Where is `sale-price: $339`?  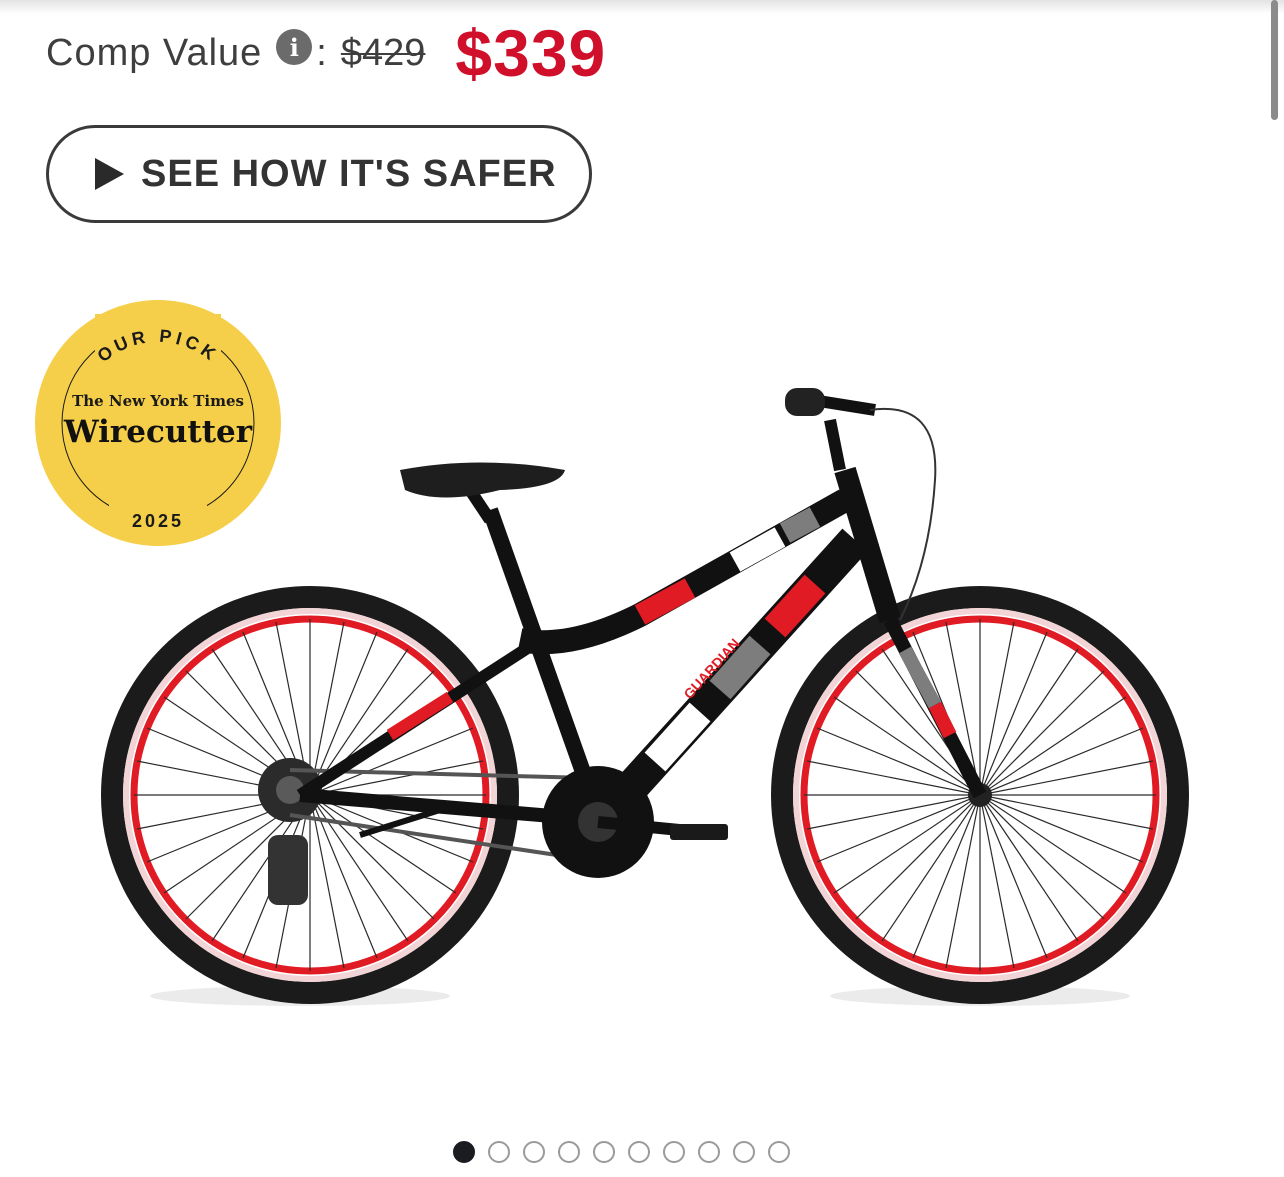 sale-price: $339 is located at coordinates (531, 53).